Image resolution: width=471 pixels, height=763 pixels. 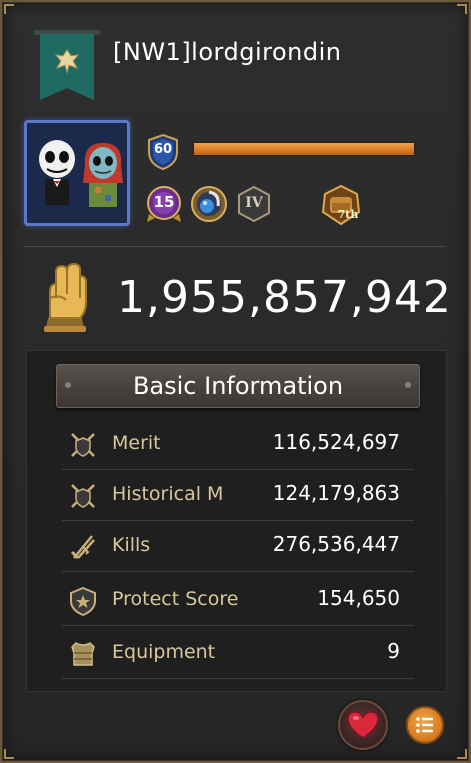 I want to click on tier-iv-badge-icon: IV, so click(x=254, y=204).